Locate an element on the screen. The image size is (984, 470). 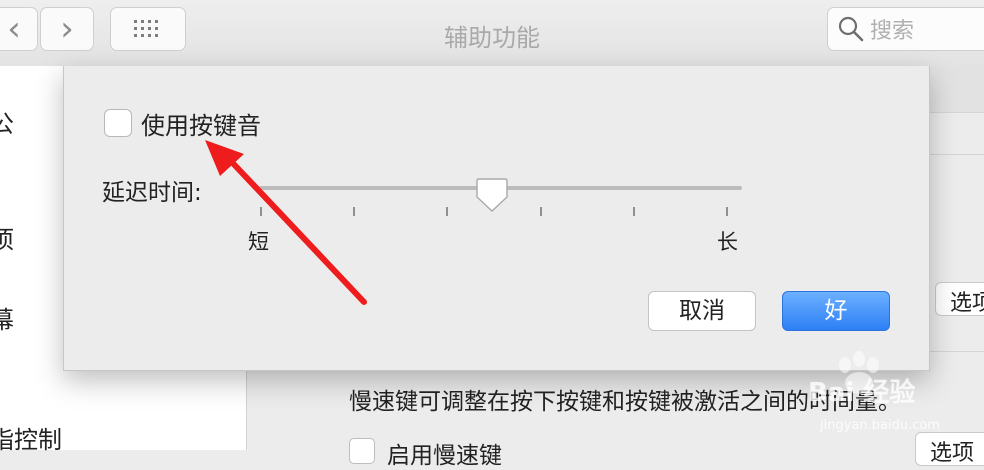
watermark-url: jingyan.baidu.com is located at coordinates (880, 425).